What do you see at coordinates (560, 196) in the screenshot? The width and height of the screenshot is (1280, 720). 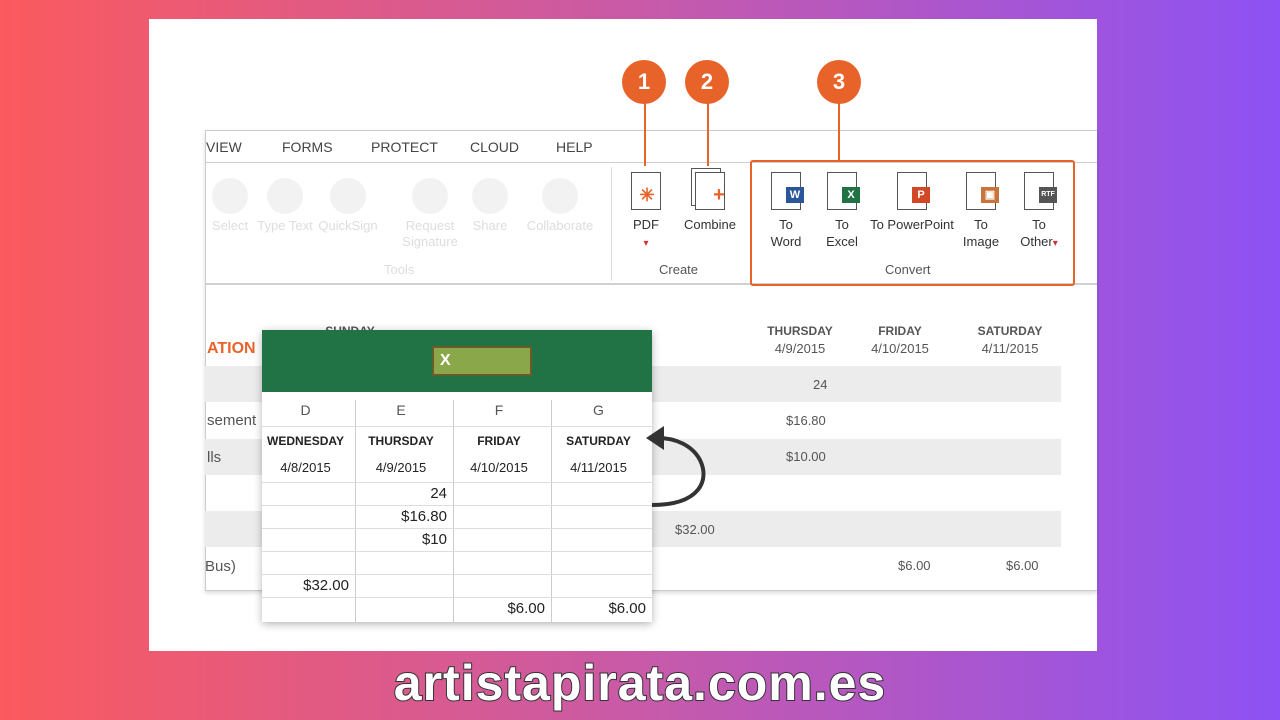 I see `collaborate-icon` at bounding box center [560, 196].